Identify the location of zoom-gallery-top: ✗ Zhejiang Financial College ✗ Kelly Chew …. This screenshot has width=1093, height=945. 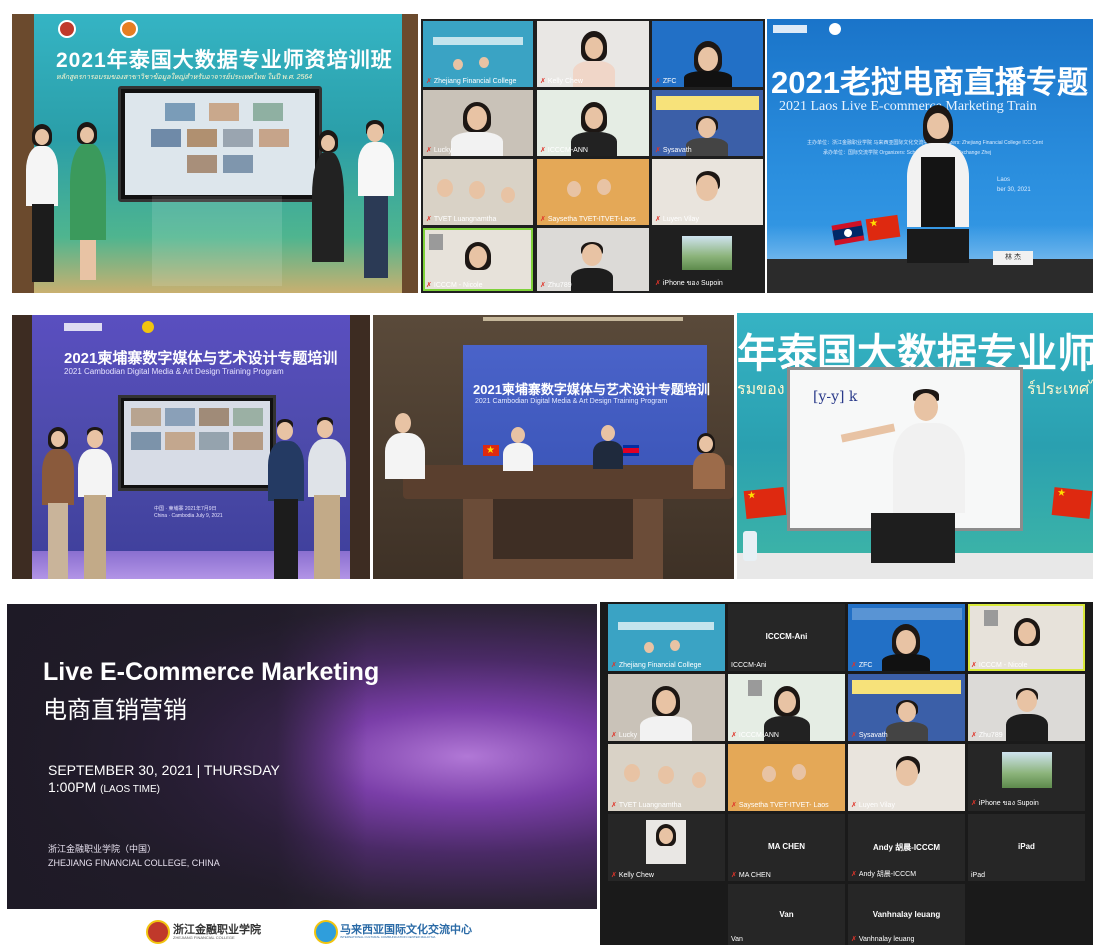
(593, 156).